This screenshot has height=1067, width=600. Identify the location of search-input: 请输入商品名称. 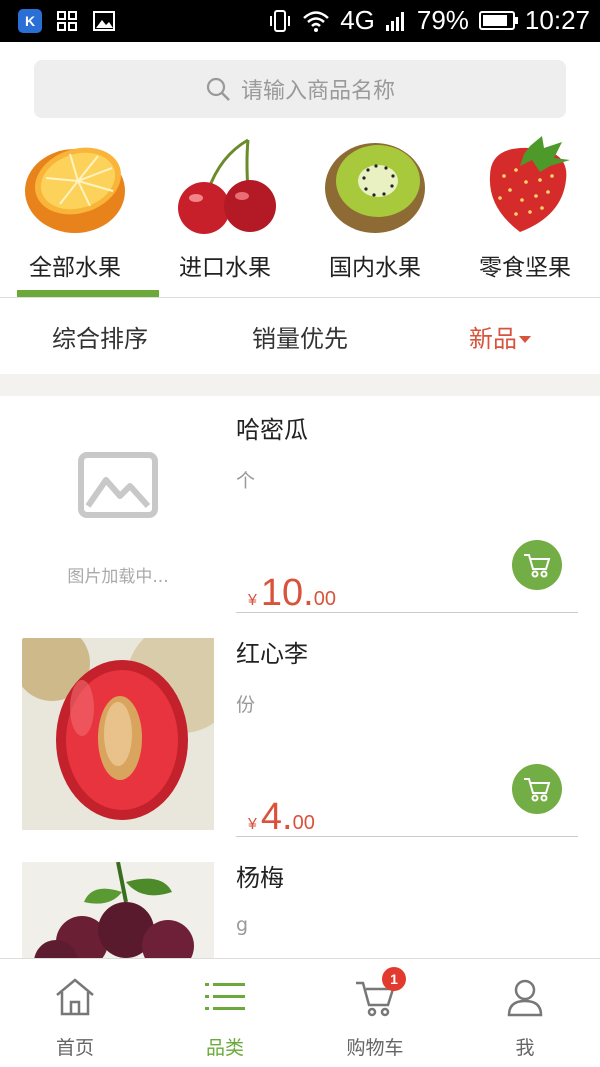
(300, 89).